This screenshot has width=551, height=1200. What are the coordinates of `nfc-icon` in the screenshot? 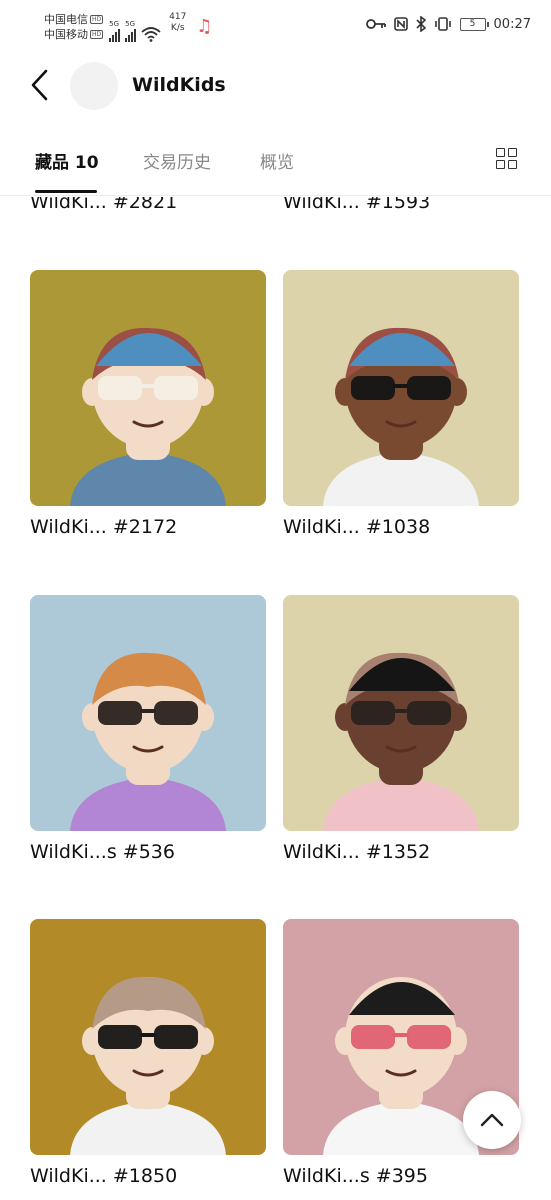 It's located at (400, 24).